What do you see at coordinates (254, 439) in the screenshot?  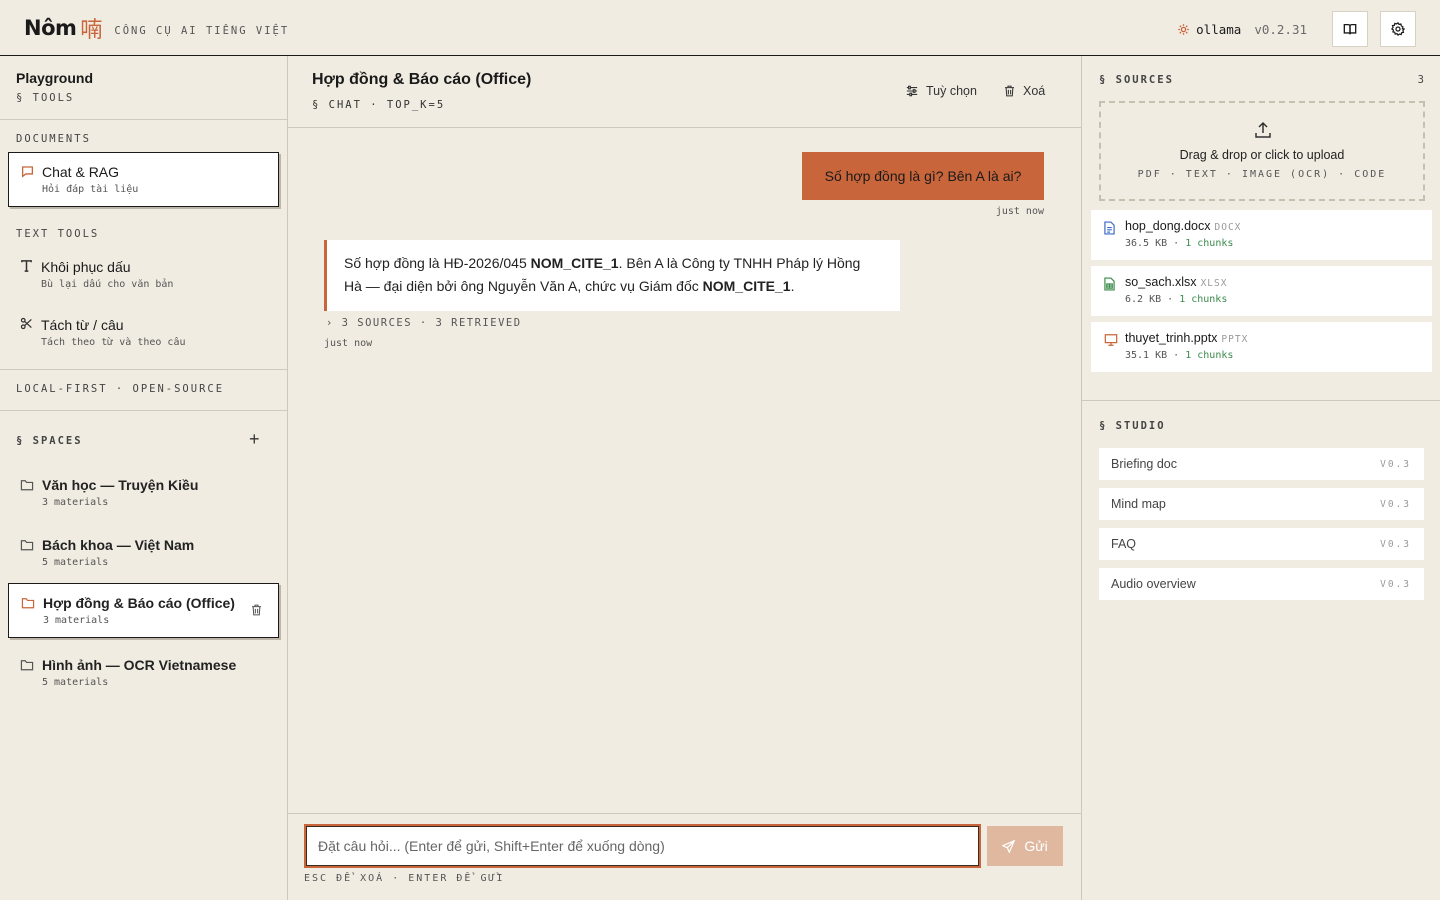 I see `add-space-button: +` at bounding box center [254, 439].